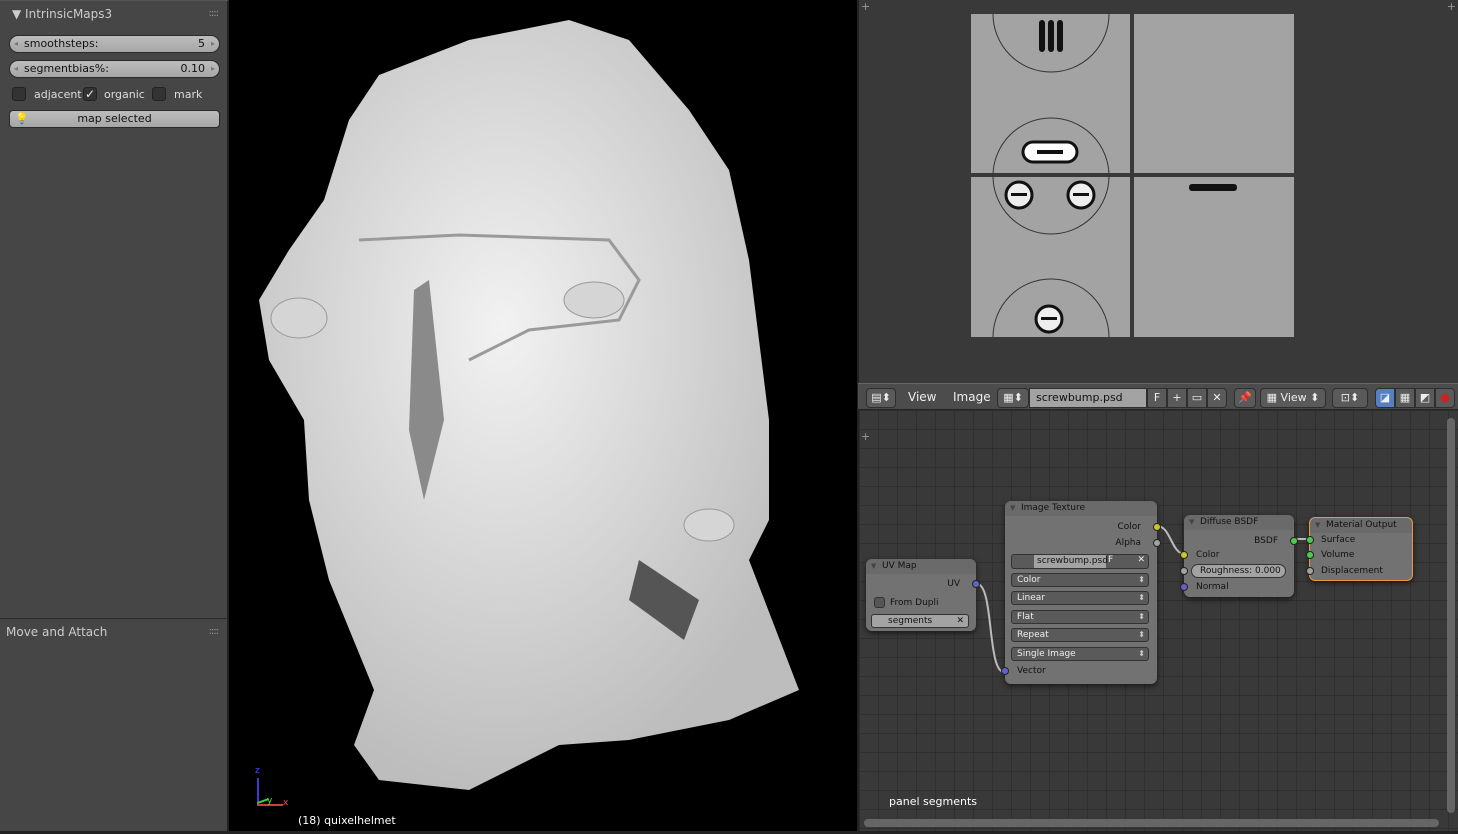  I want to click on color-space-dropdown: Color, so click(1080, 580).